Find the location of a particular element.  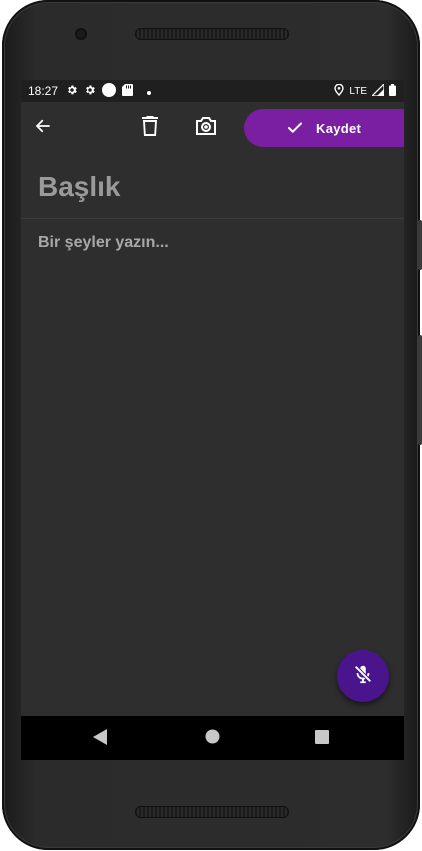

status-bar: 18:27 LTE is located at coordinates (212, 91).